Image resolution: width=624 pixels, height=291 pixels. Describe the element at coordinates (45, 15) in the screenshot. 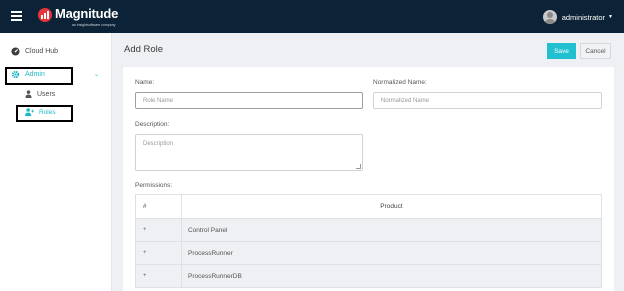

I see `logo-mark-icon` at that location.